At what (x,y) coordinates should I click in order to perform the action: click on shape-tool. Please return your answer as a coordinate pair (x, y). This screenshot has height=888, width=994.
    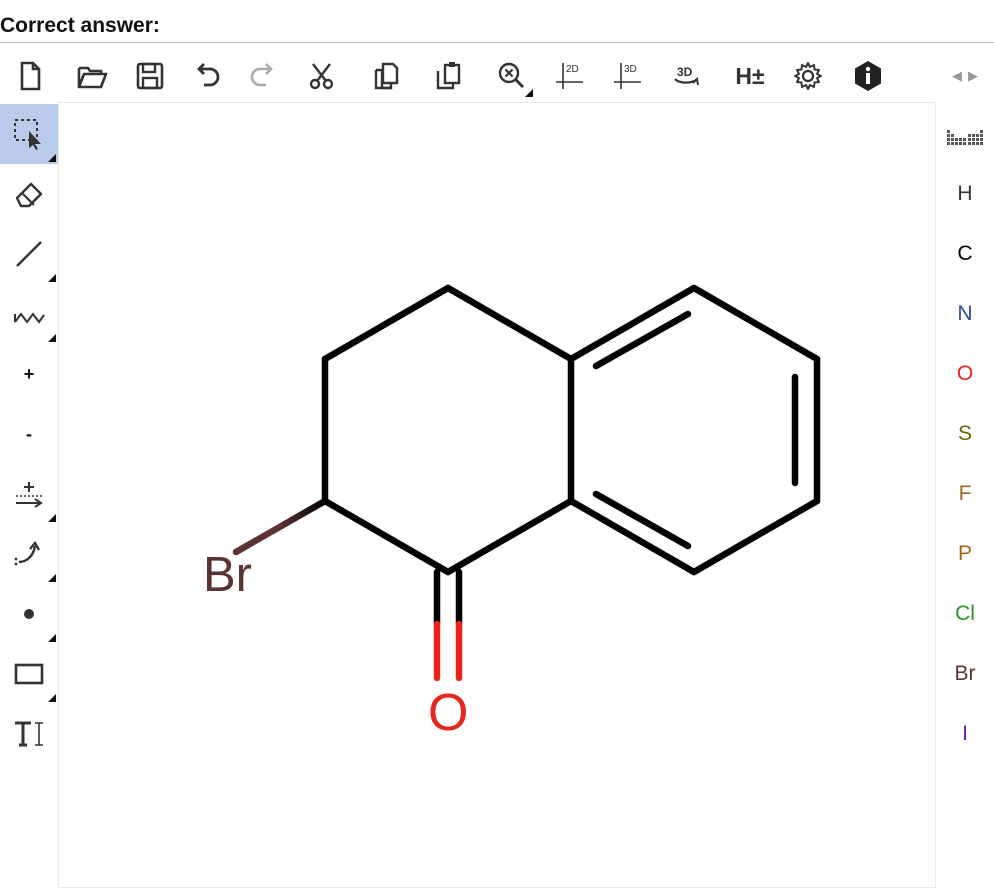
    Looking at the image, I should click on (29, 674).